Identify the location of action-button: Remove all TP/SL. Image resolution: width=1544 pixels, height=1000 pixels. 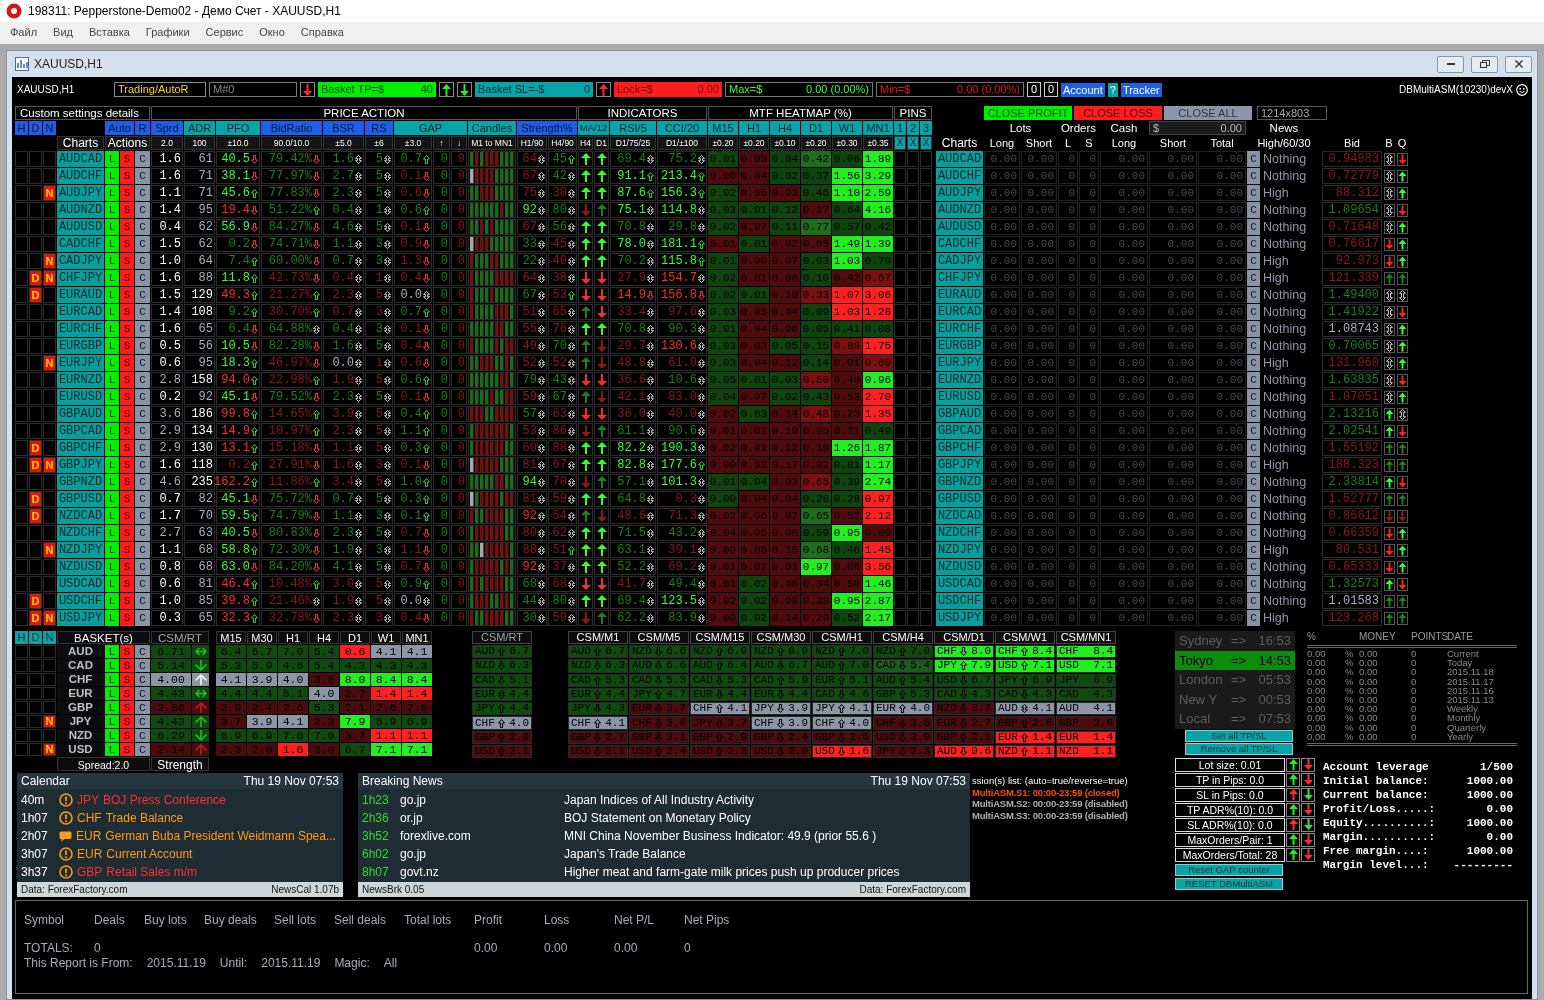
(1239, 748).